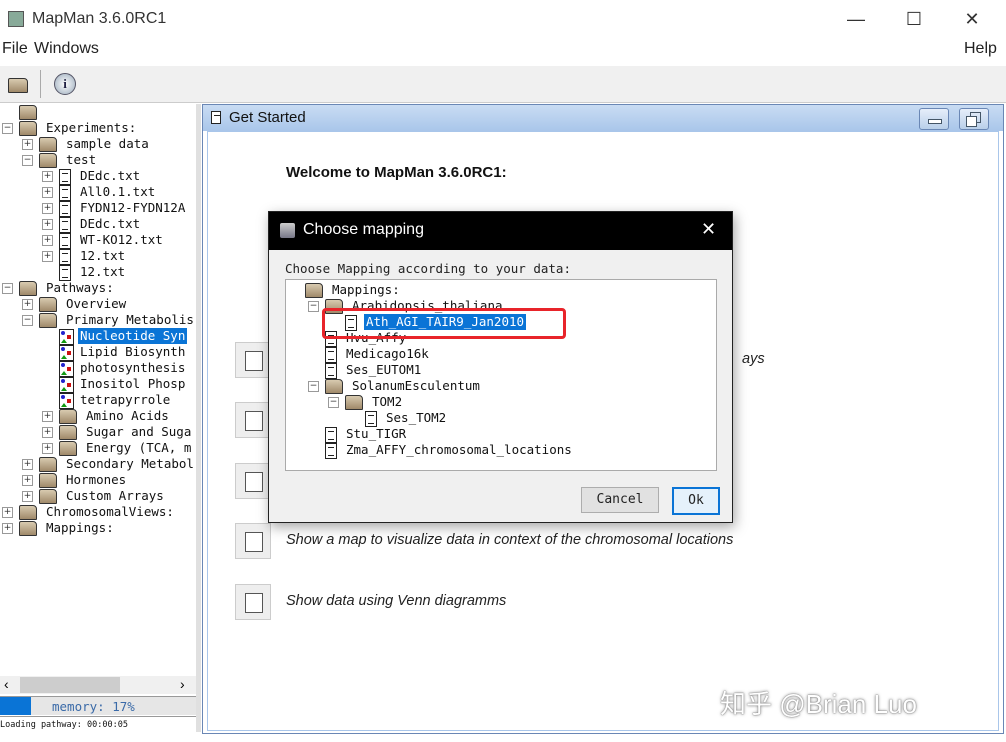 Image resolution: width=1006 pixels, height=742 pixels. I want to click on close-button: ✕, so click(972, 19).